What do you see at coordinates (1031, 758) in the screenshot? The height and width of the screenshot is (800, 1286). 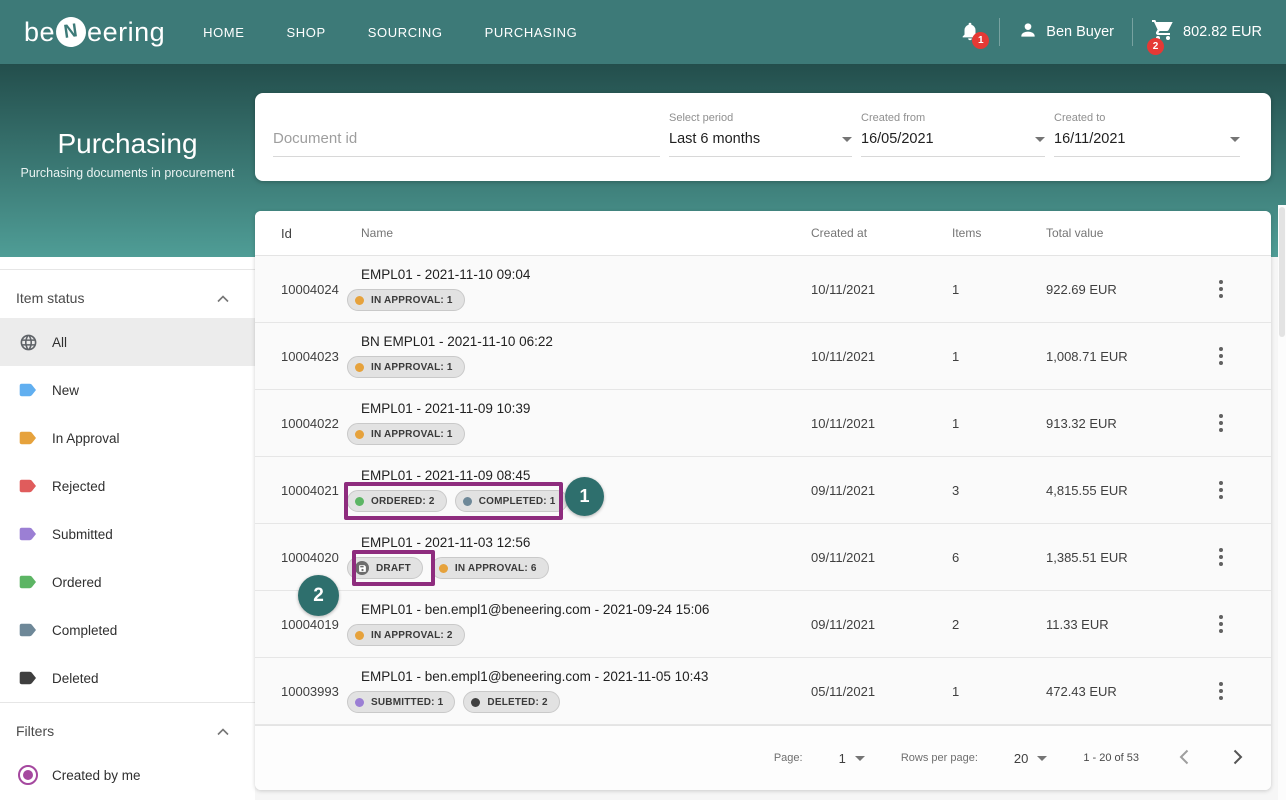 I see `rows-per-page-select: 20` at bounding box center [1031, 758].